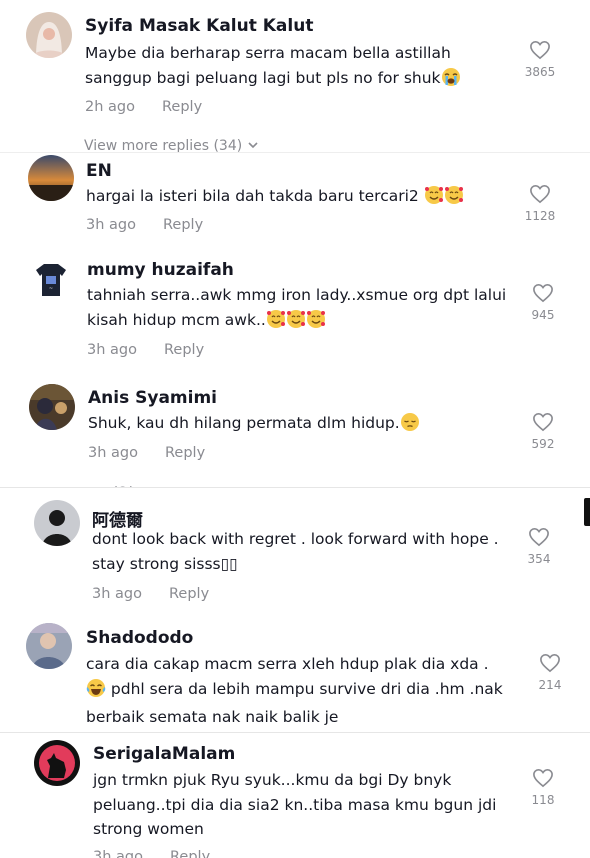 The image size is (590, 858). Describe the element at coordinates (139, 638) in the screenshot. I see `comment-username: Shadododo` at that location.